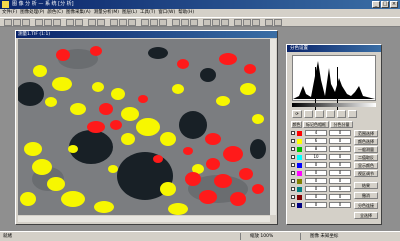 This screenshot has height=241, width=400. I want to click on view-adjust-button: 视区调节, so click(366, 173).